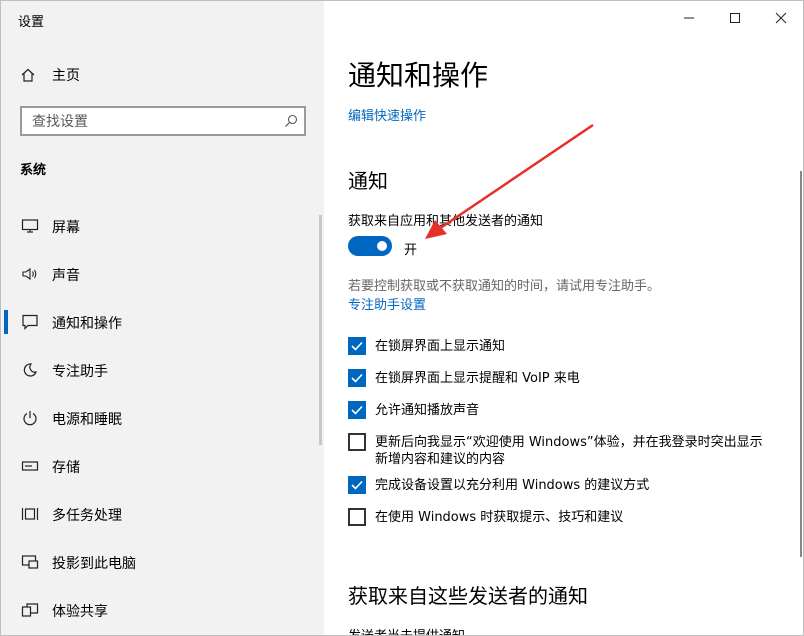  What do you see at coordinates (563, 410) in the screenshot?
I see `checkbox-row: 允许通知播放声音` at bounding box center [563, 410].